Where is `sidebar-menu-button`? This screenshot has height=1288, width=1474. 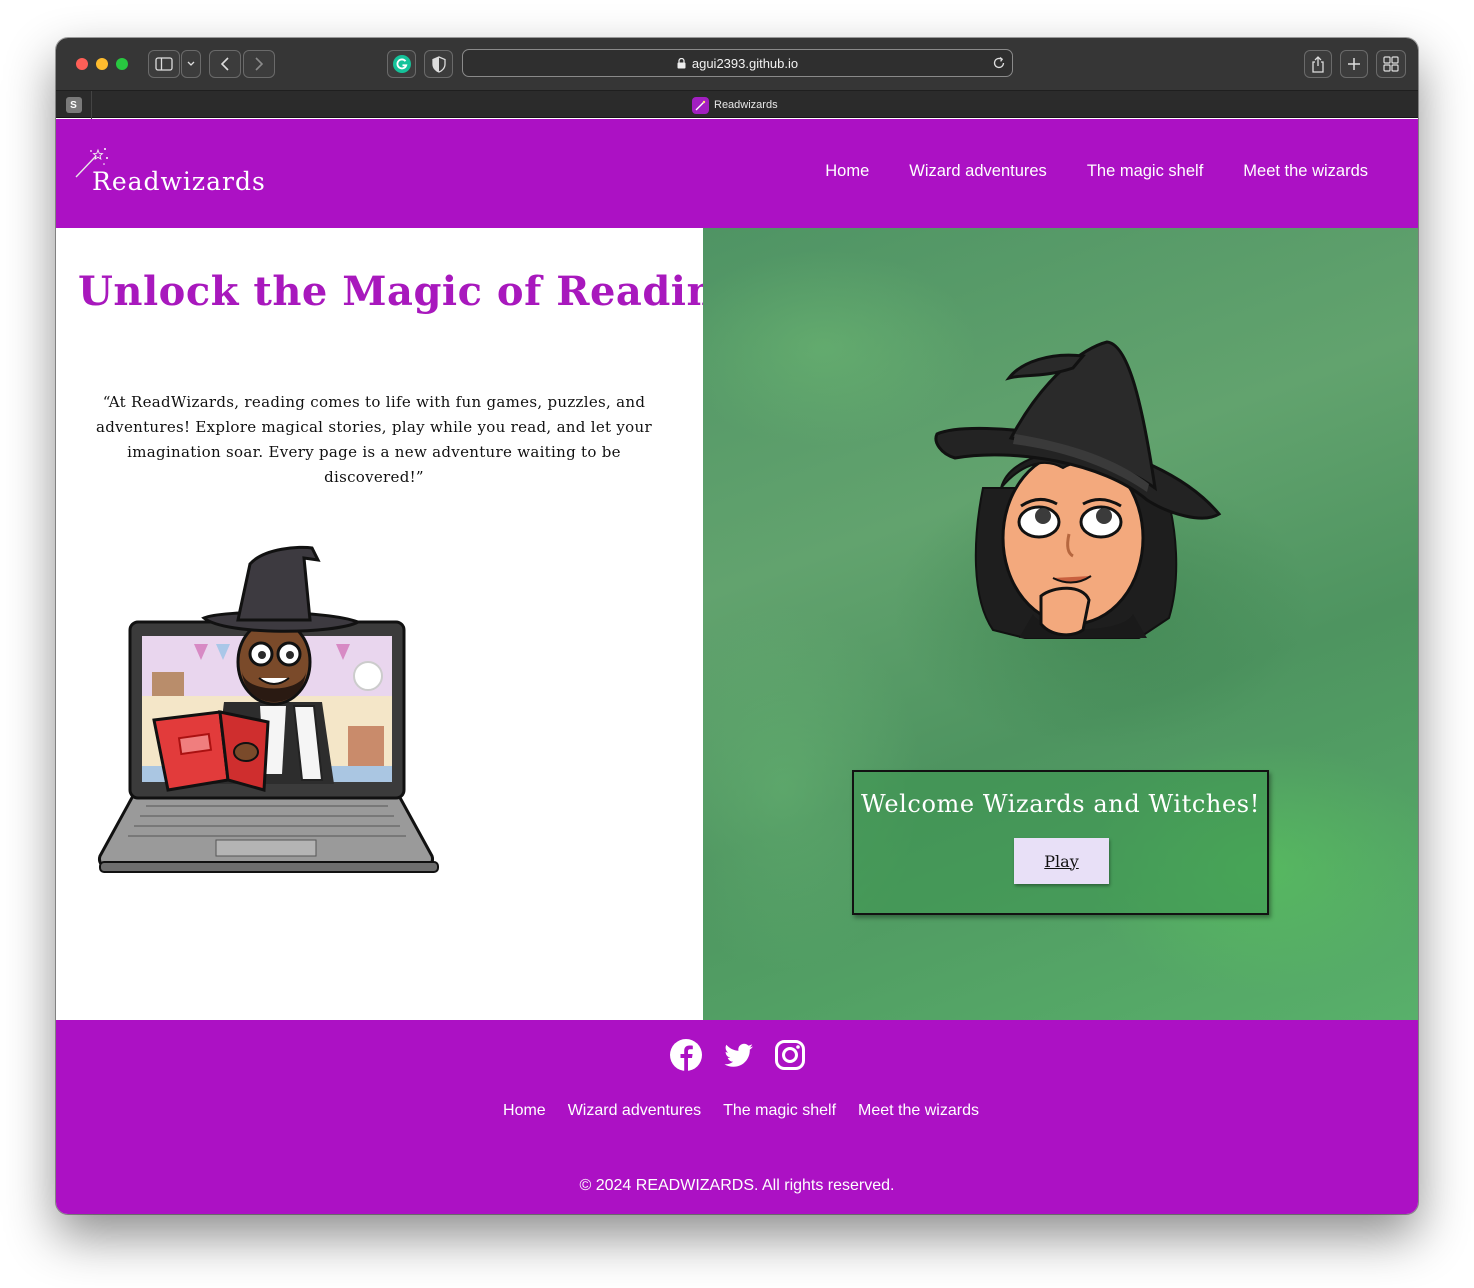
sidebar-menu-button is located at coordinates (191, 64).